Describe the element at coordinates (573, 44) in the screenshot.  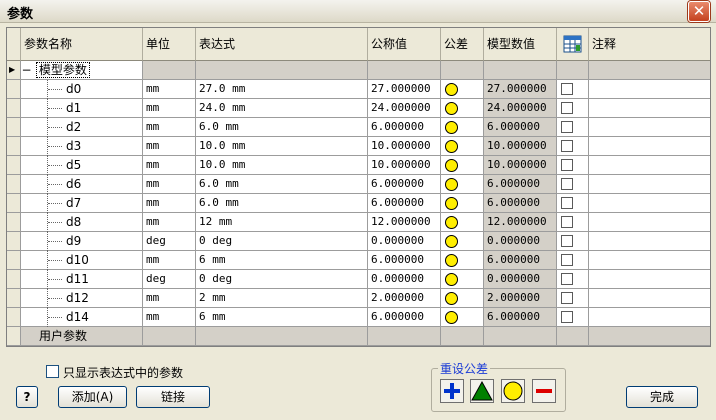
I see `header-comment-icon-cell` at that location.